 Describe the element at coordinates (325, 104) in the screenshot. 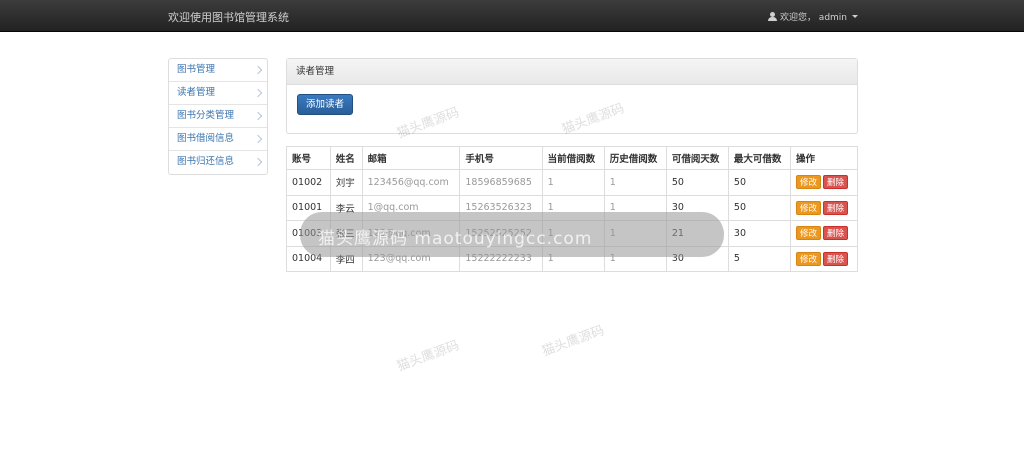

I see `add-reader-button: 添加读者` at that location.